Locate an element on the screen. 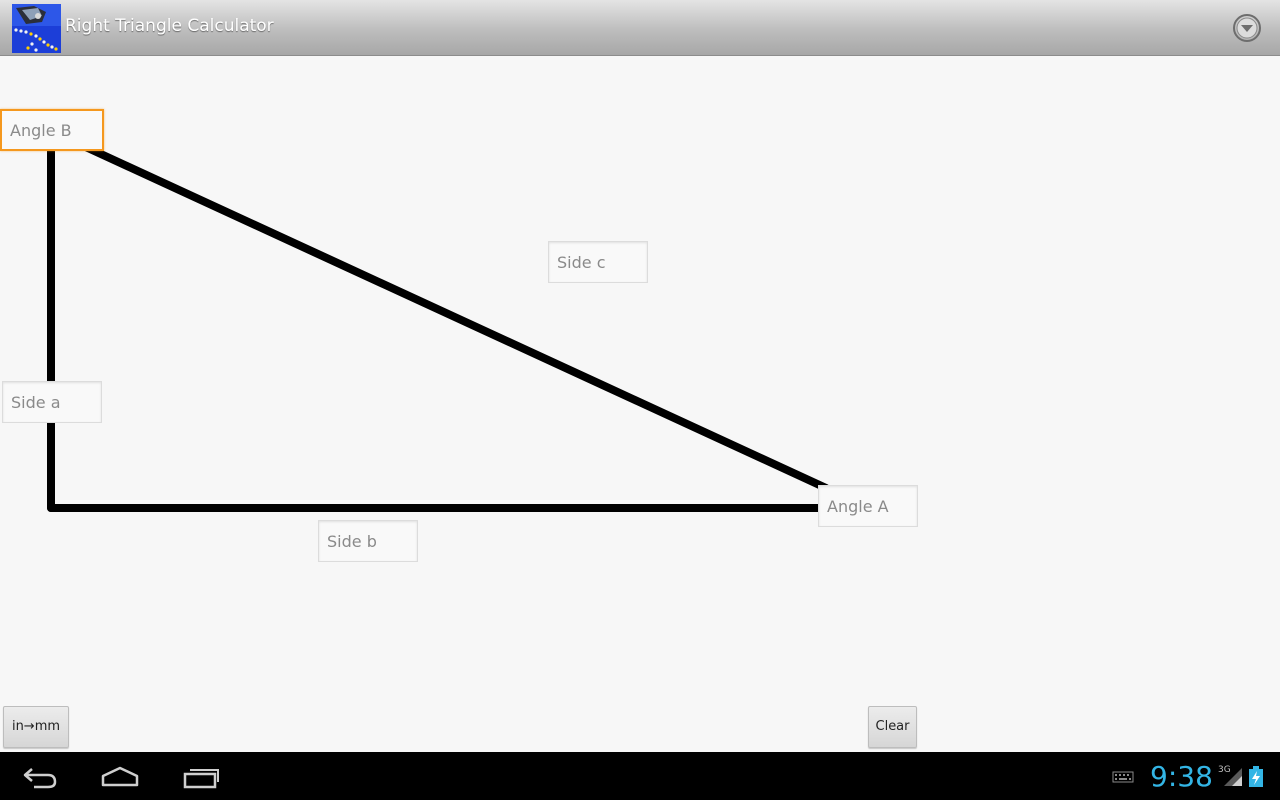 Image resolution: width=1280 pixels, height=800 pixels. system-nav-bar: 9:38 3G is located at coordinates (640, 776).